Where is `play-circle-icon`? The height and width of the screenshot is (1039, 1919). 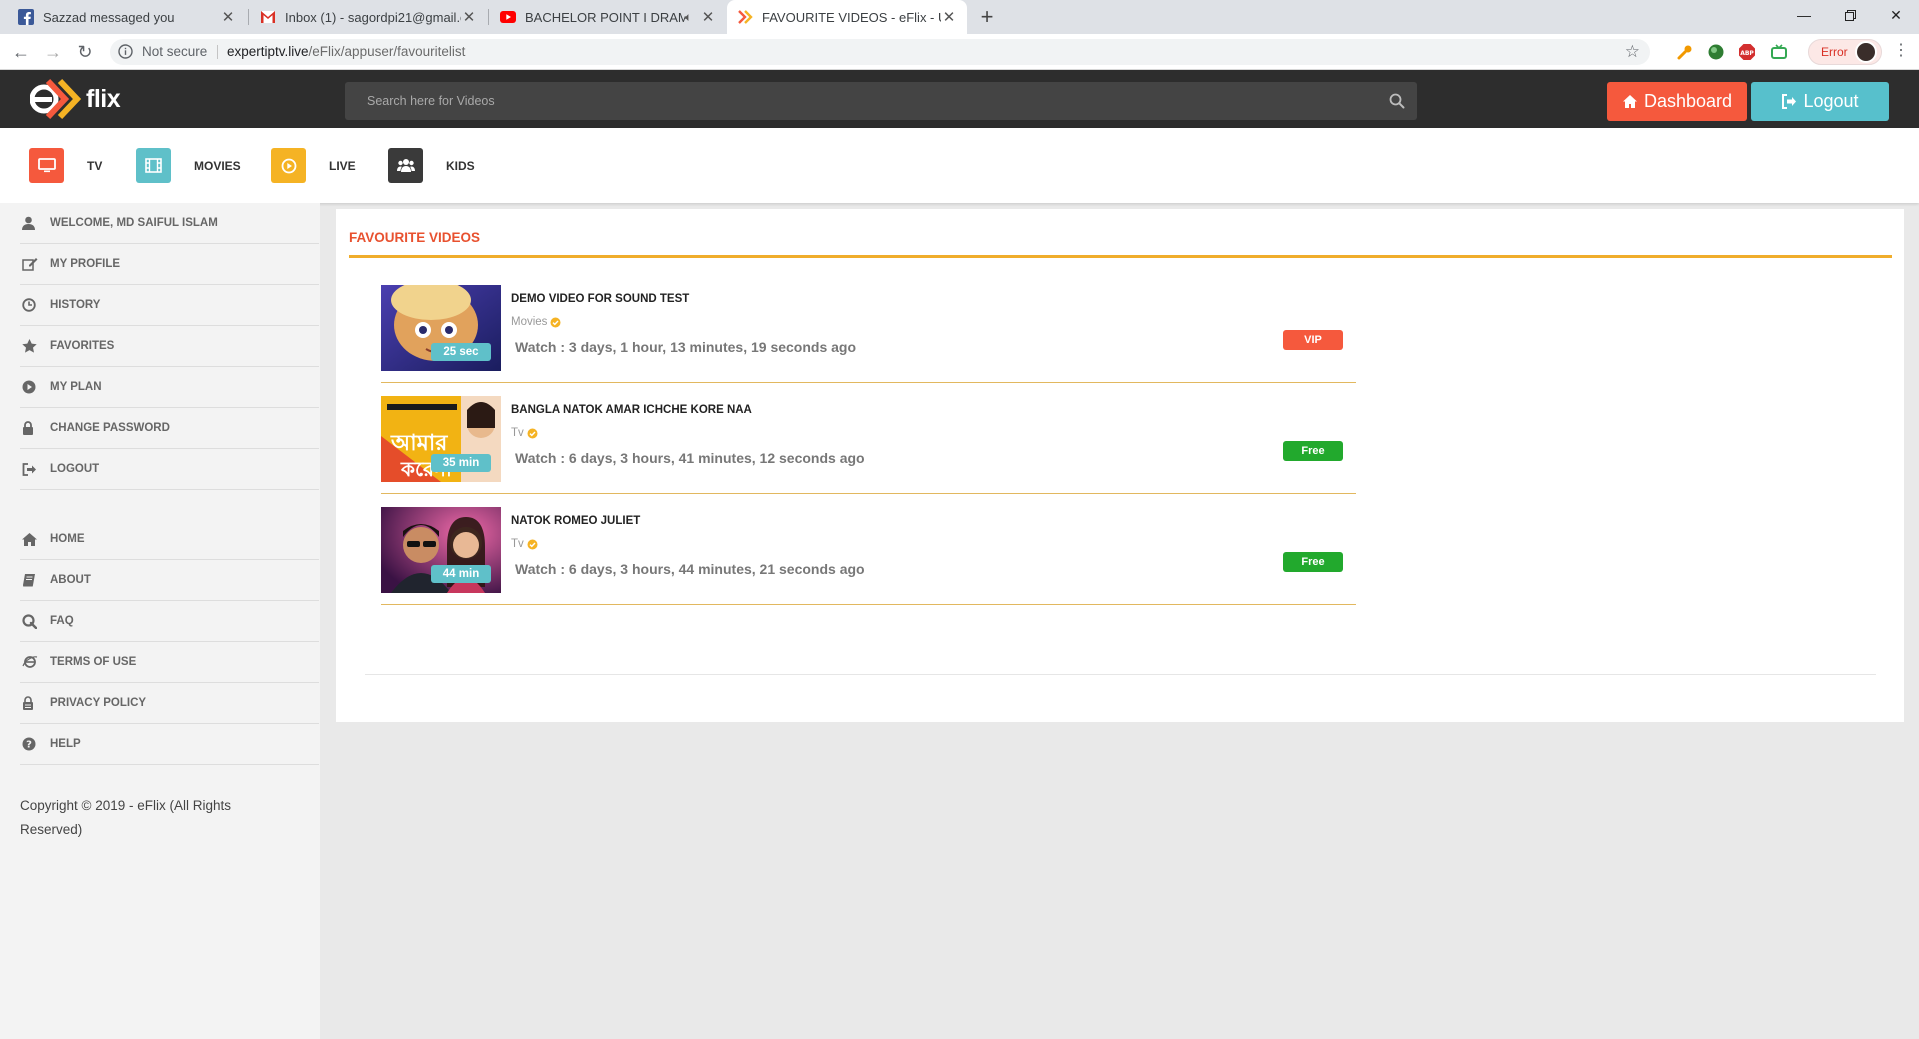
play-circle-icon is located at coordinates (35, 387).